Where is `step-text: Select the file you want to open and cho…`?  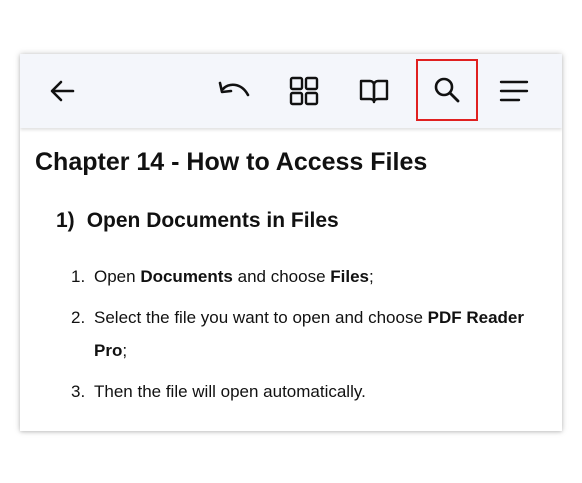 step-text: Select the file you want to open and cho… is located at coordinates (261, 317).